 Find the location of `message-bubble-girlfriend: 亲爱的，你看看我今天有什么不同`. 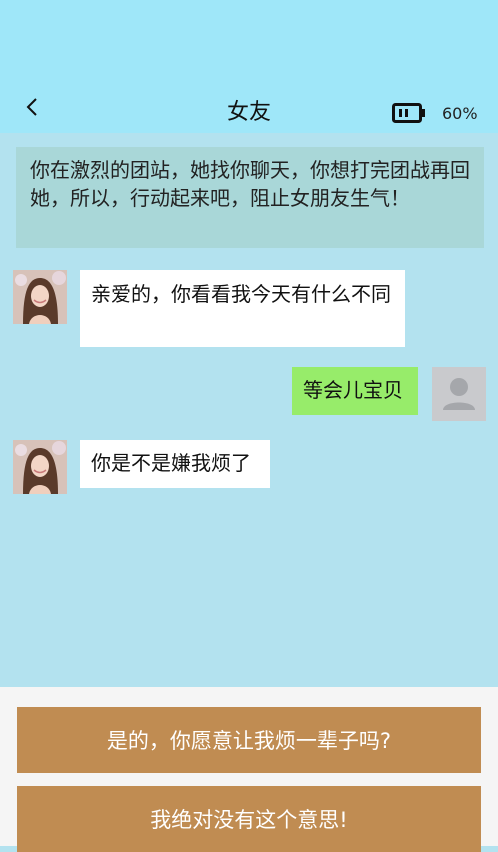

message-bubble-girlfriend: 亲爱的，你看看我今天有什么不同 is located at coordinates (242, 308).